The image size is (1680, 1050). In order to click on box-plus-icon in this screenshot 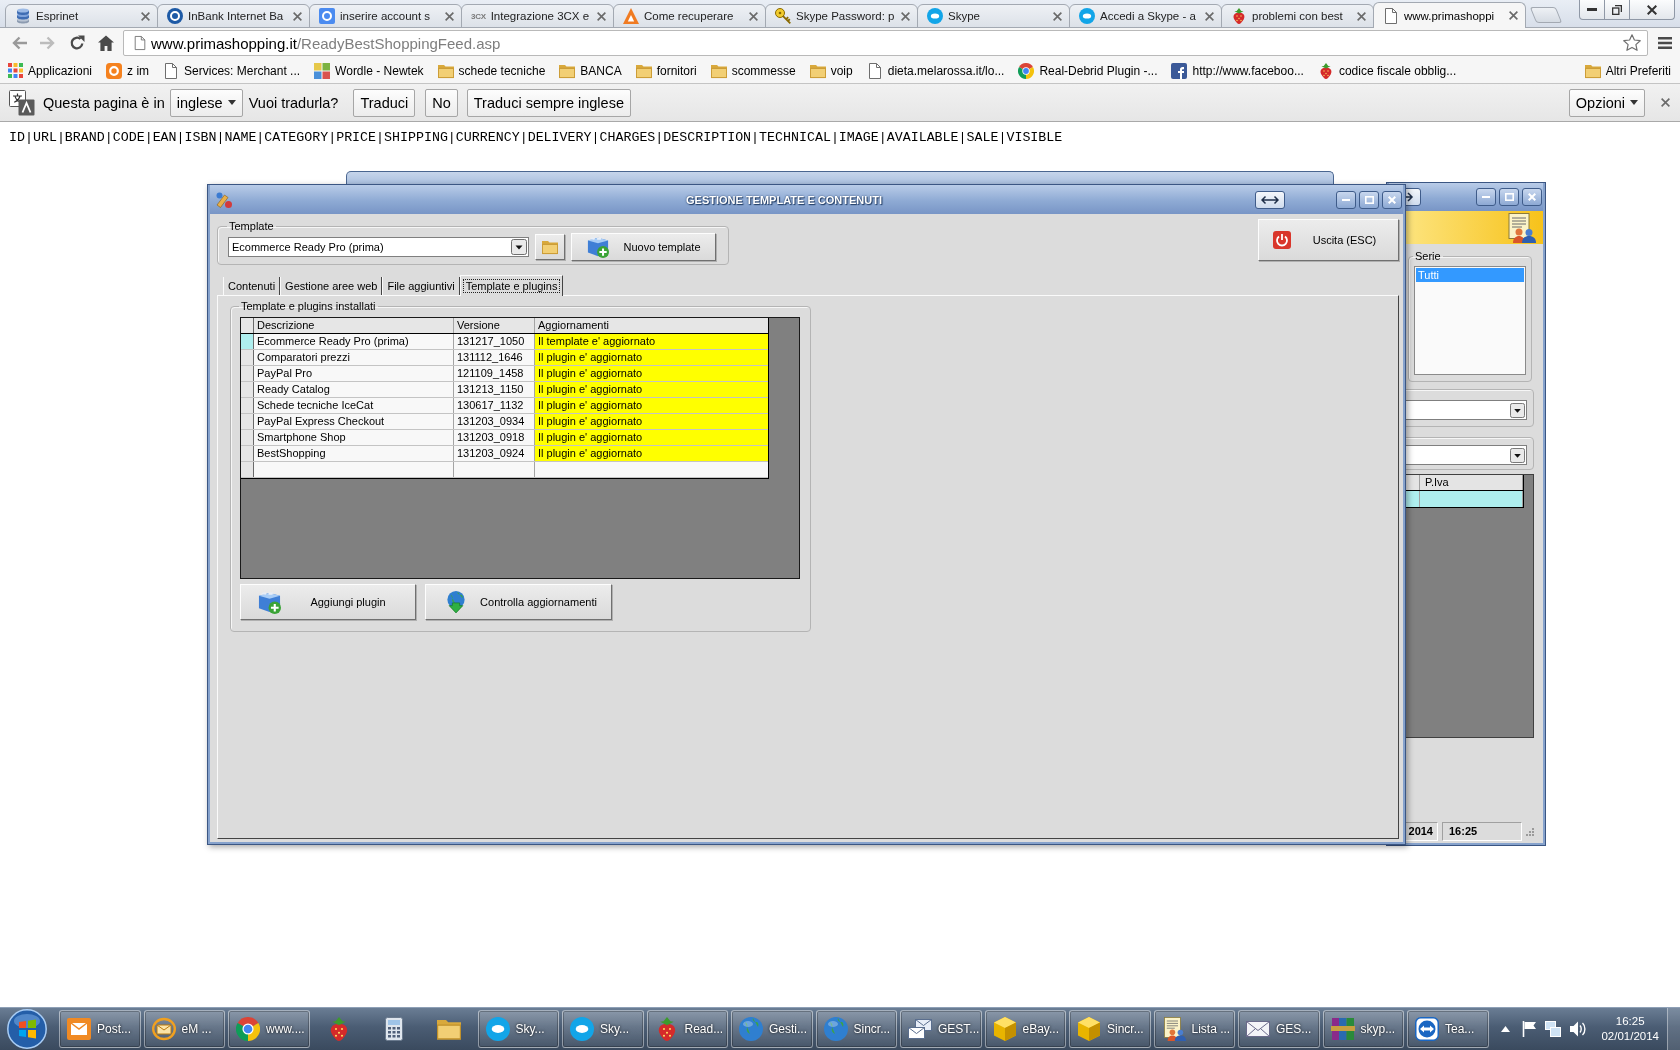, I will do `click(269, 602)`.